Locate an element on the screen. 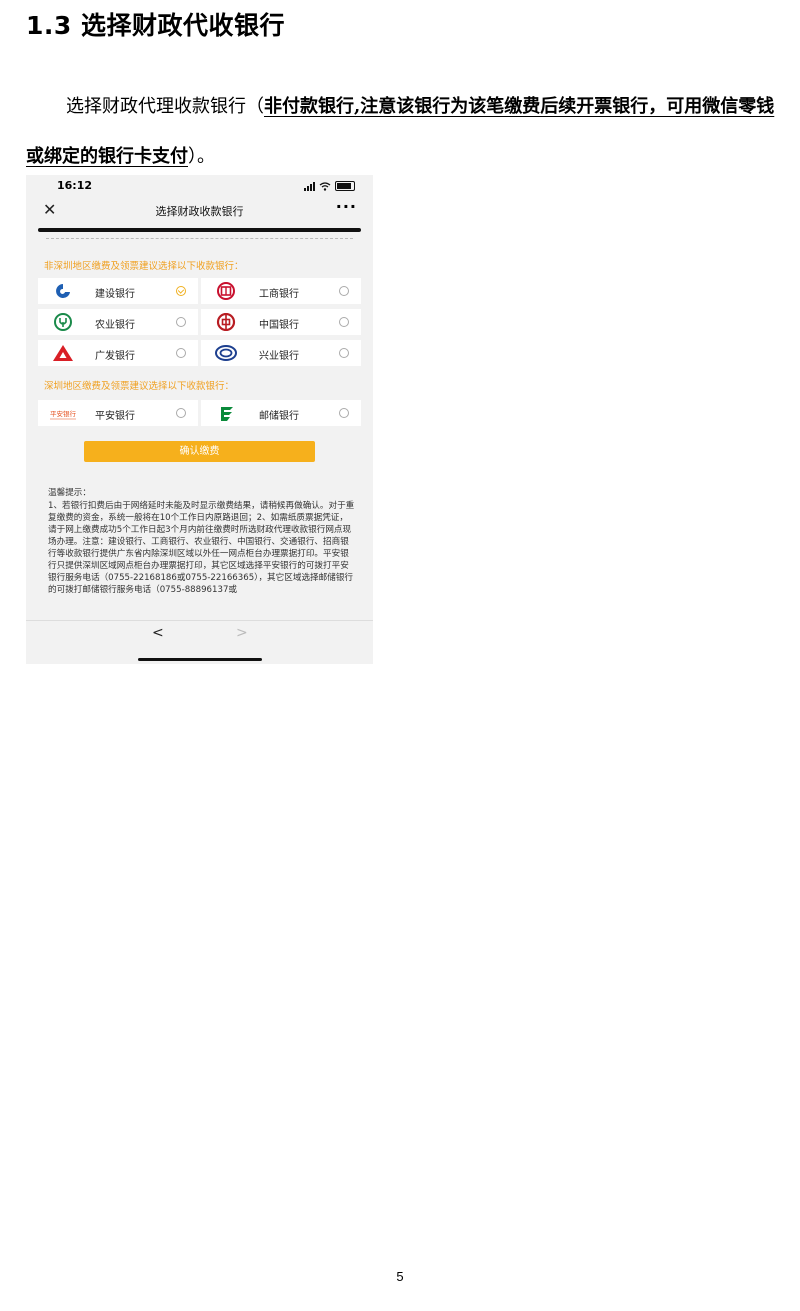 The image size is (800, 1311). header-divider is located at coordinates (199, 230).